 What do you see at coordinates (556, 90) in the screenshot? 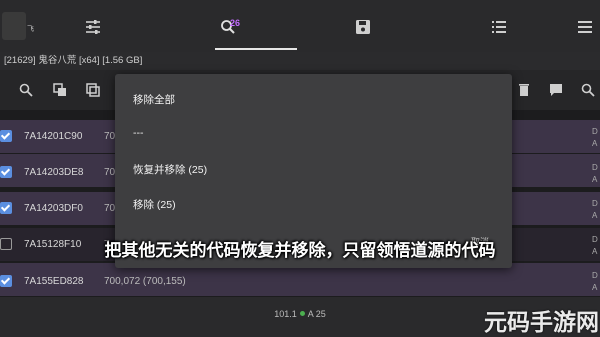
I see `feedback-icon` at bounding box center [556, 90].